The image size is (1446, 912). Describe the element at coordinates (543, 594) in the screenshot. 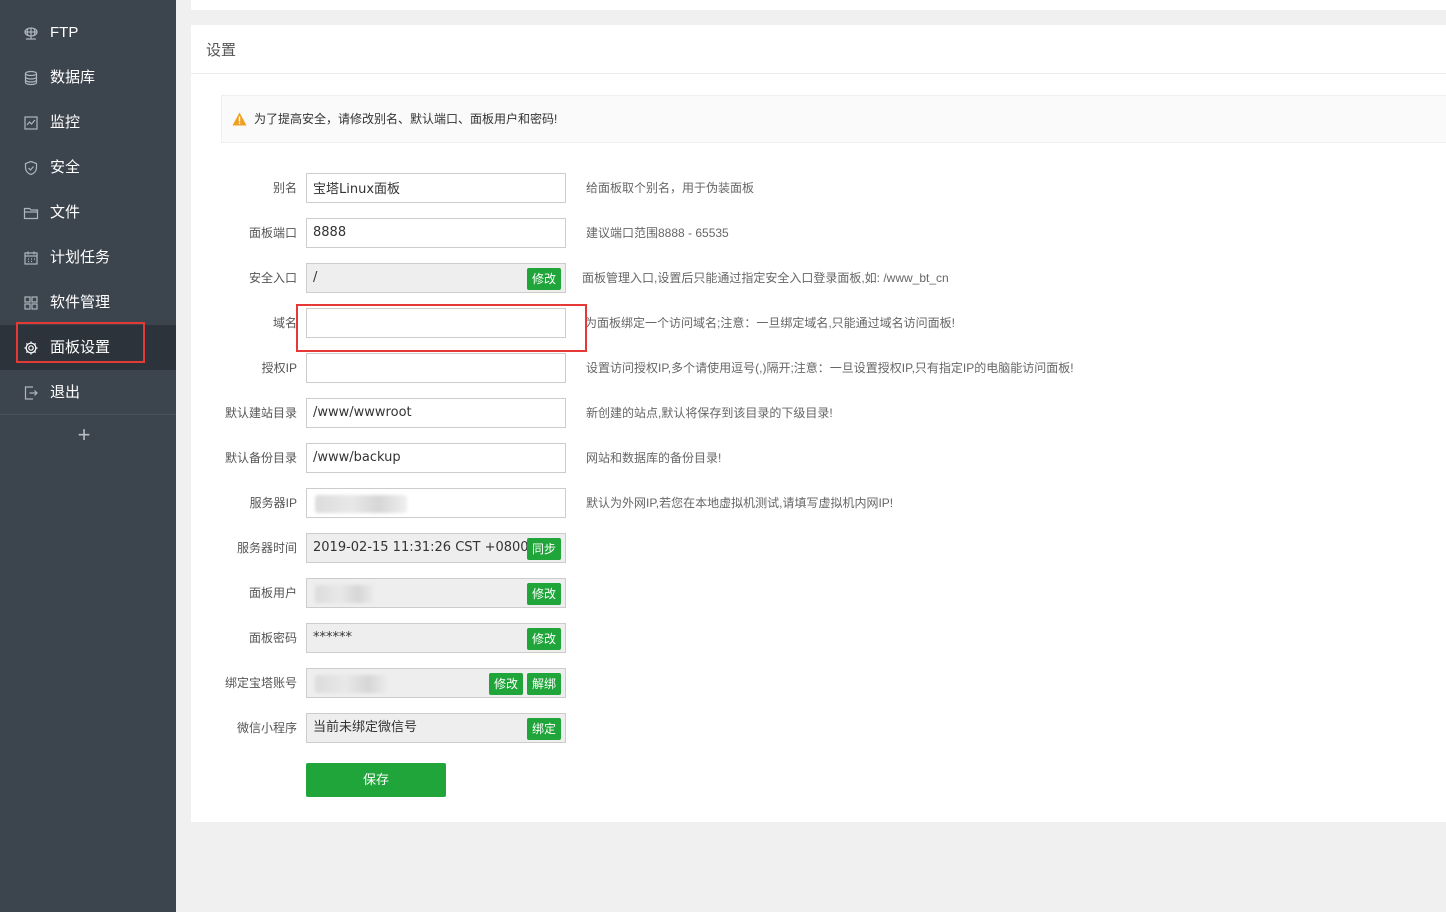

I see `panel-user-modify-button: 修改` at that location.